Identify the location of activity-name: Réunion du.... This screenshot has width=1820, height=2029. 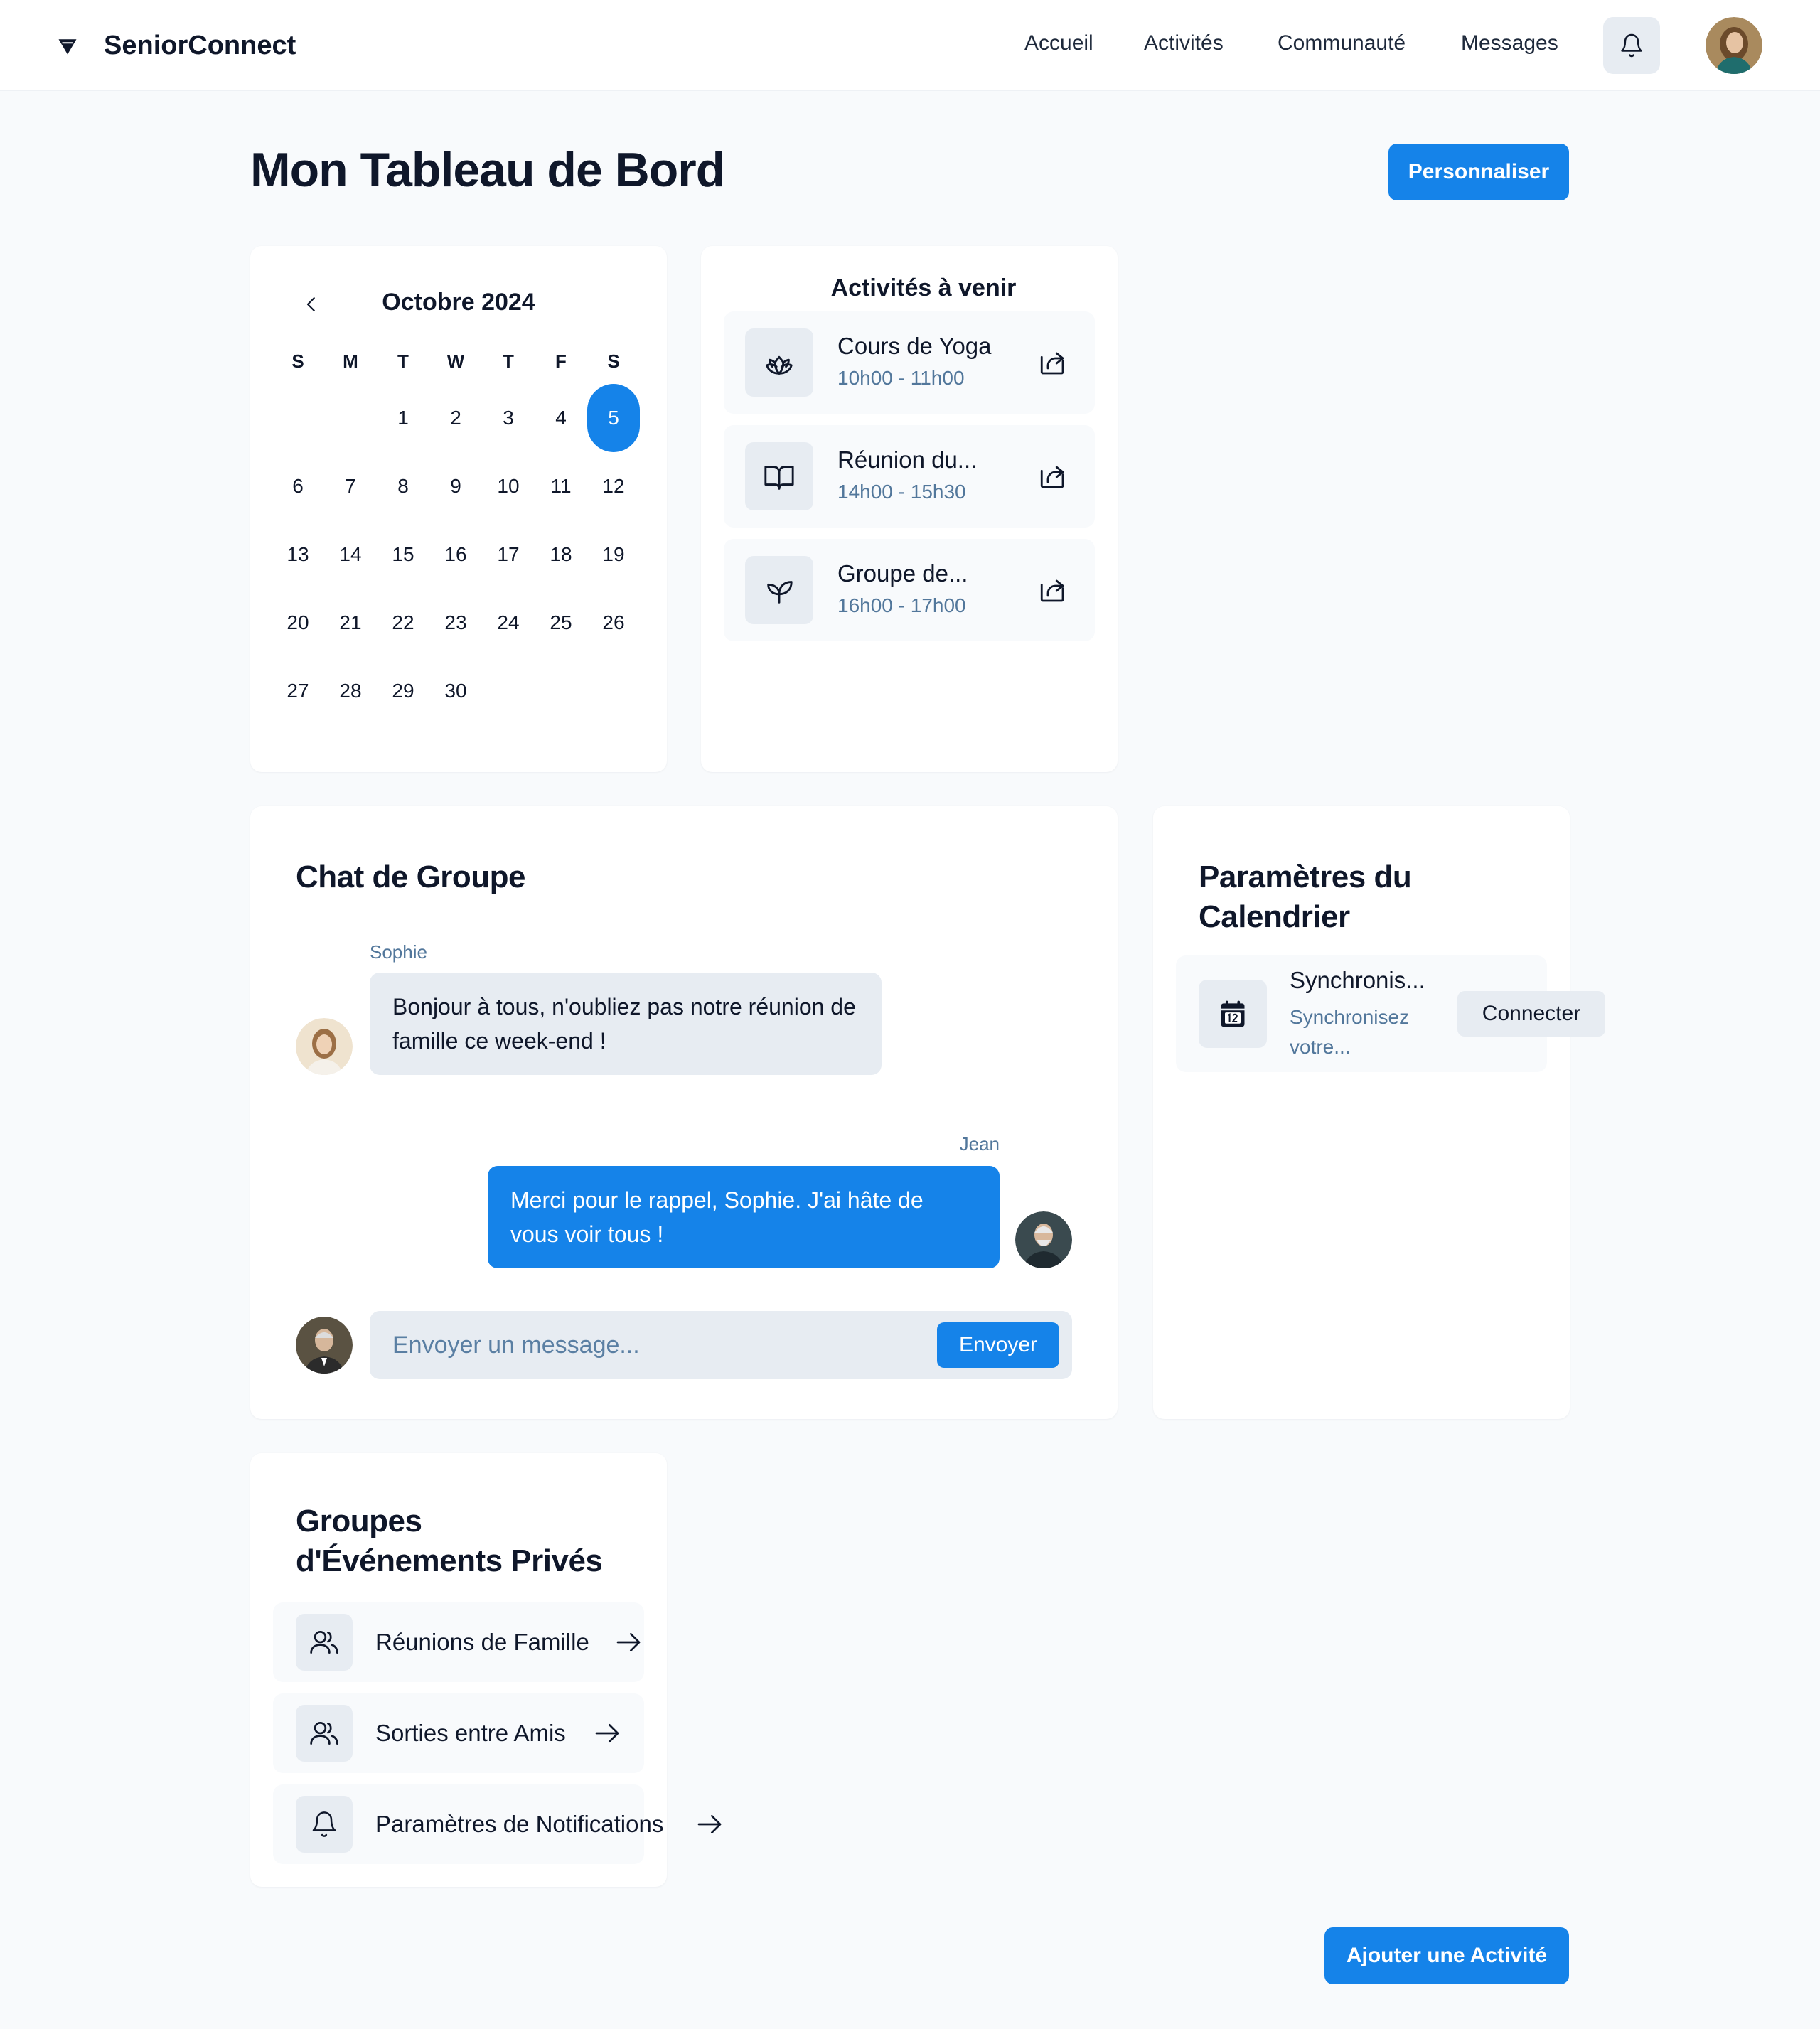
(907, 459).